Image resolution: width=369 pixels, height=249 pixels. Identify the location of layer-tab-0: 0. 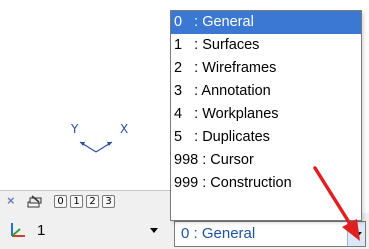
(60, 201).